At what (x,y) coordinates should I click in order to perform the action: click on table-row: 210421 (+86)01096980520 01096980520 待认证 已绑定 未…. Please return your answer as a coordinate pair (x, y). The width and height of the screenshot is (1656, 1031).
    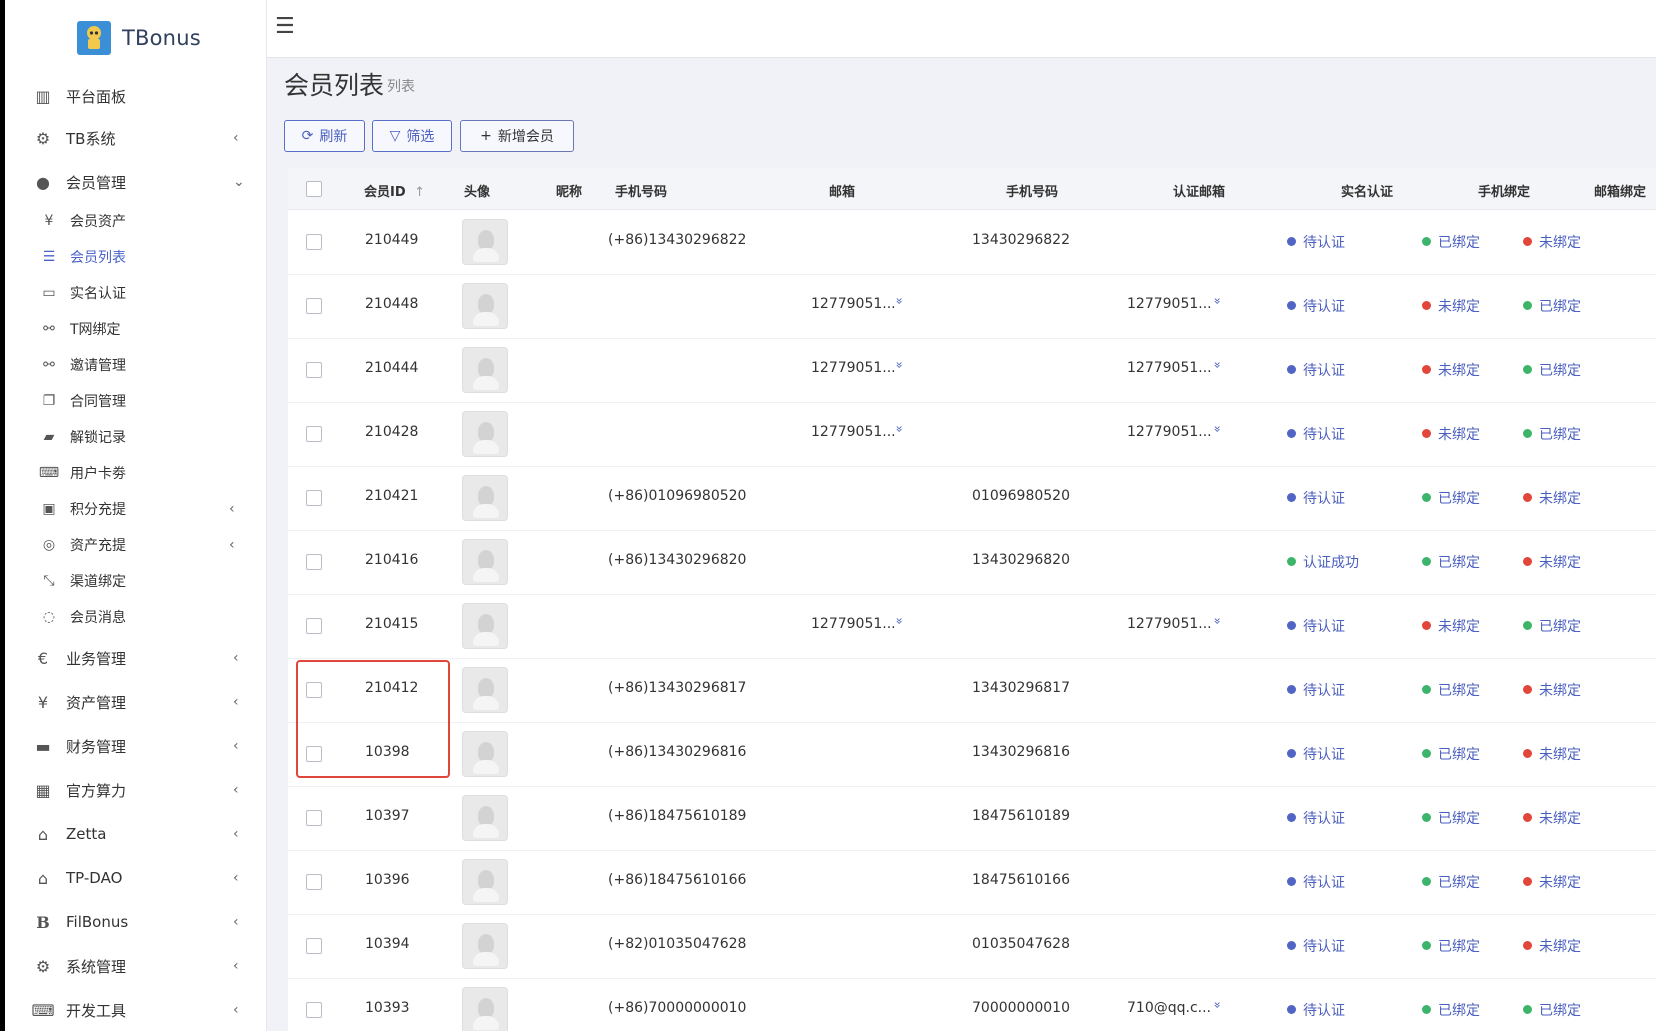
    Looking at the image, I should click on (972, 498).